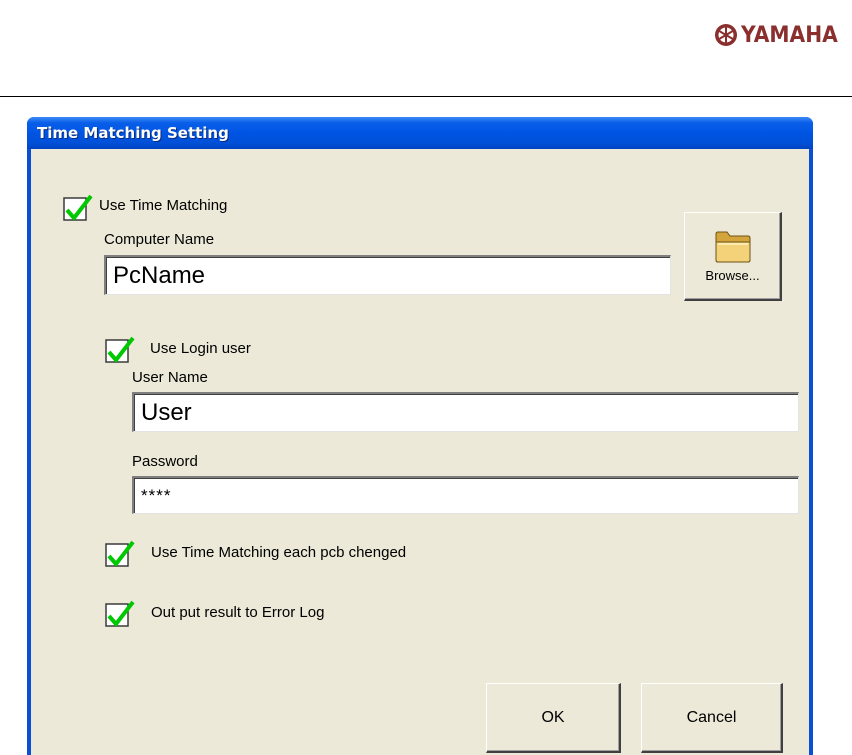 The image size is (852, 755). Describe the element at coordinates (553, 718) in the screenshot. I see `ok-button: OK` at that location.